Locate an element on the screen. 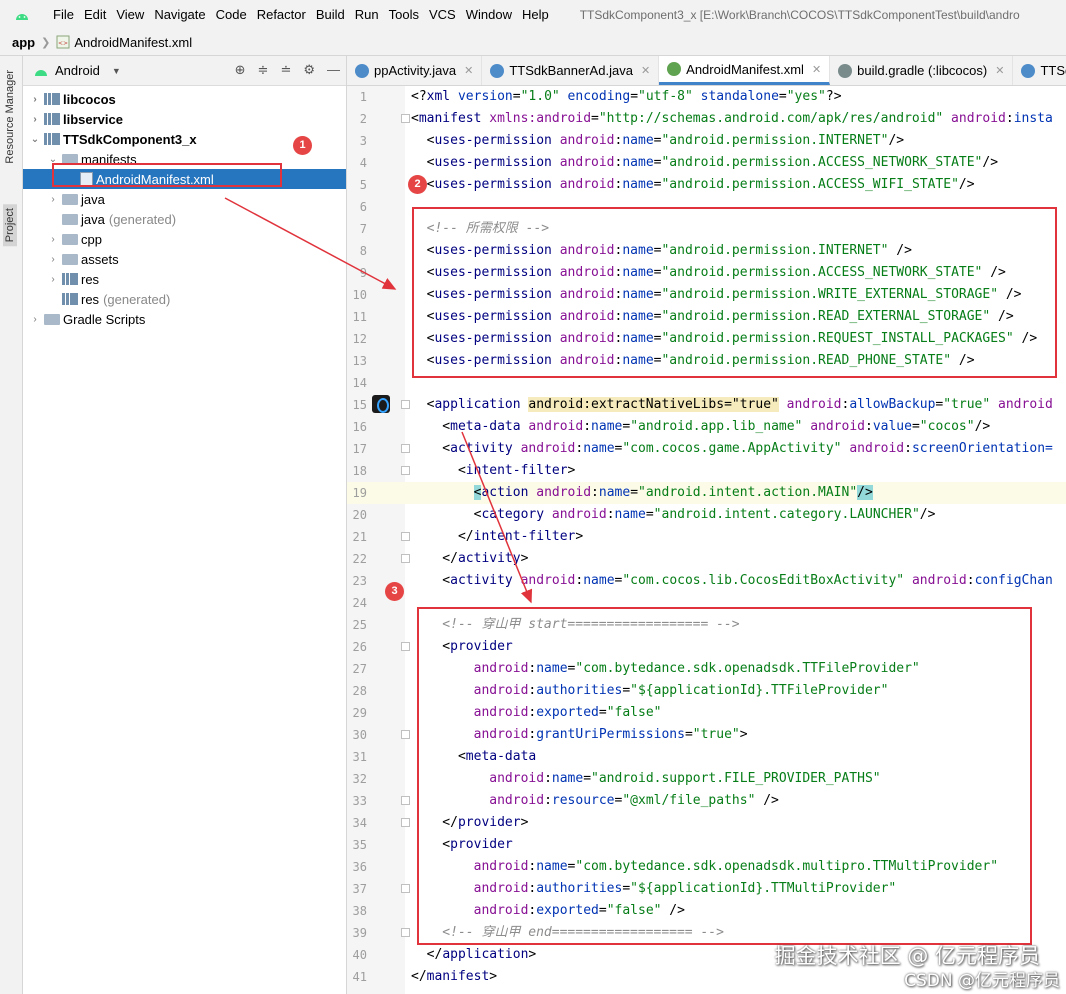  code-token: name is located at coordinates (599, 580).